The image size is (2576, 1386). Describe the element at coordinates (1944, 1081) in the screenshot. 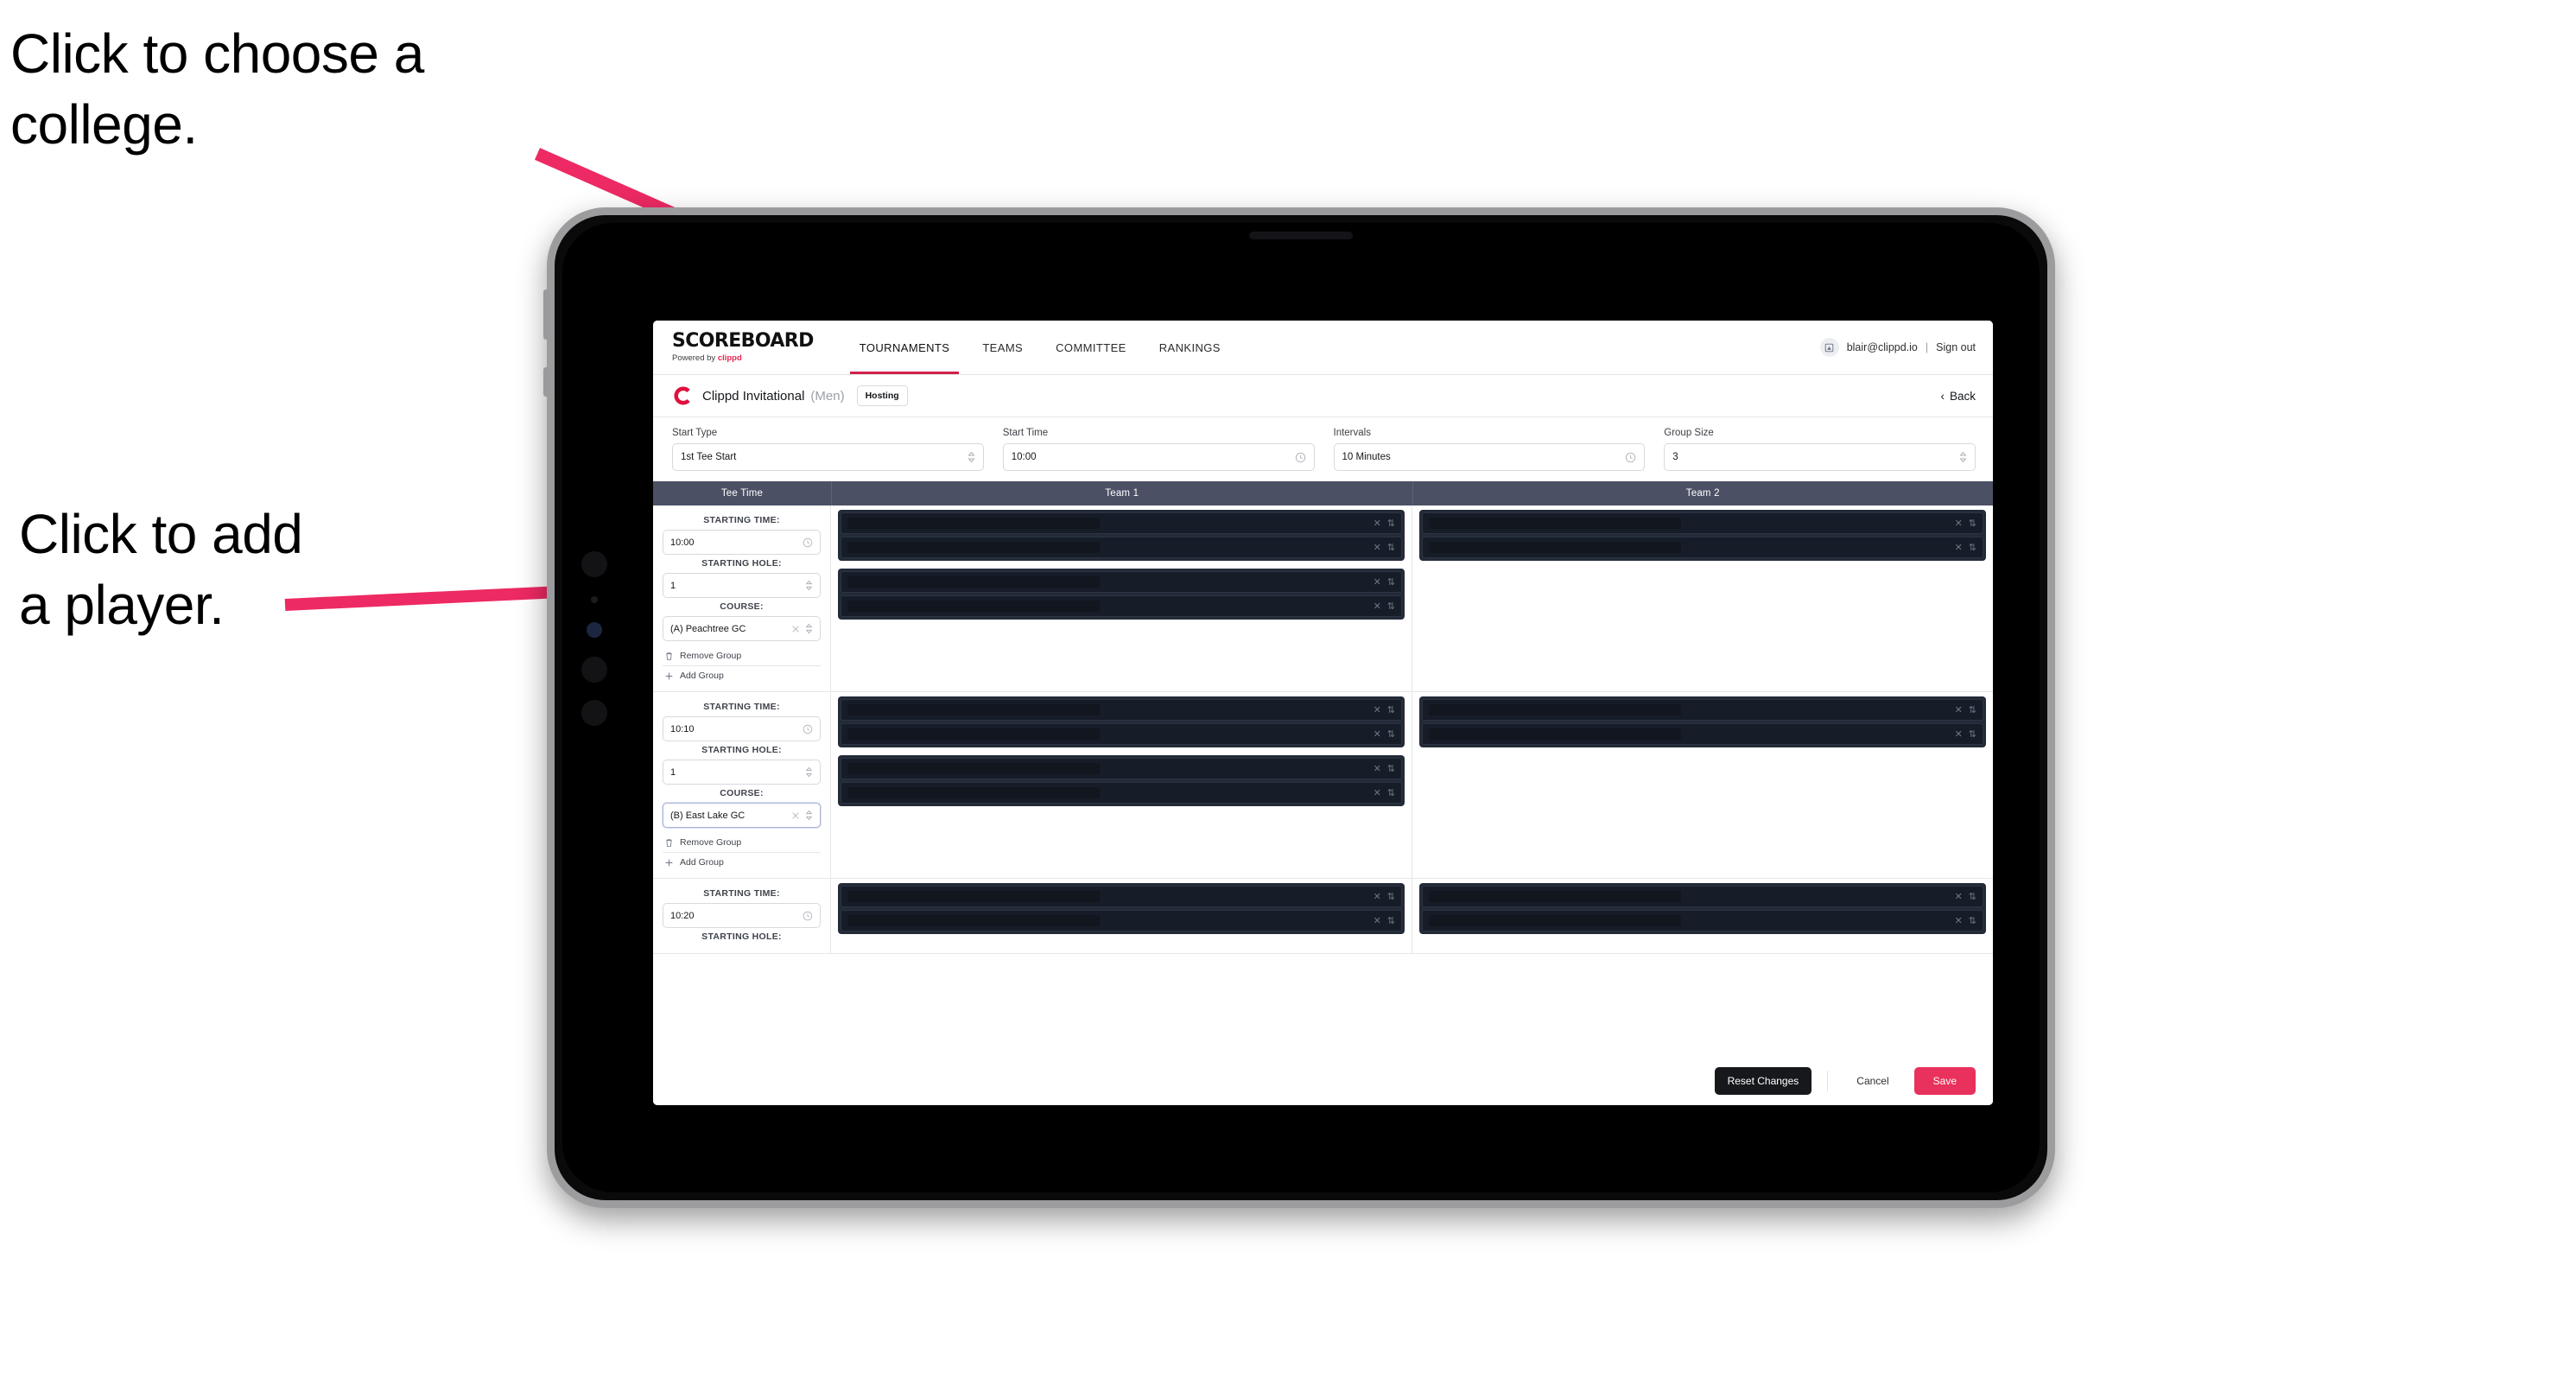

I see `save-button: Save` at that location.